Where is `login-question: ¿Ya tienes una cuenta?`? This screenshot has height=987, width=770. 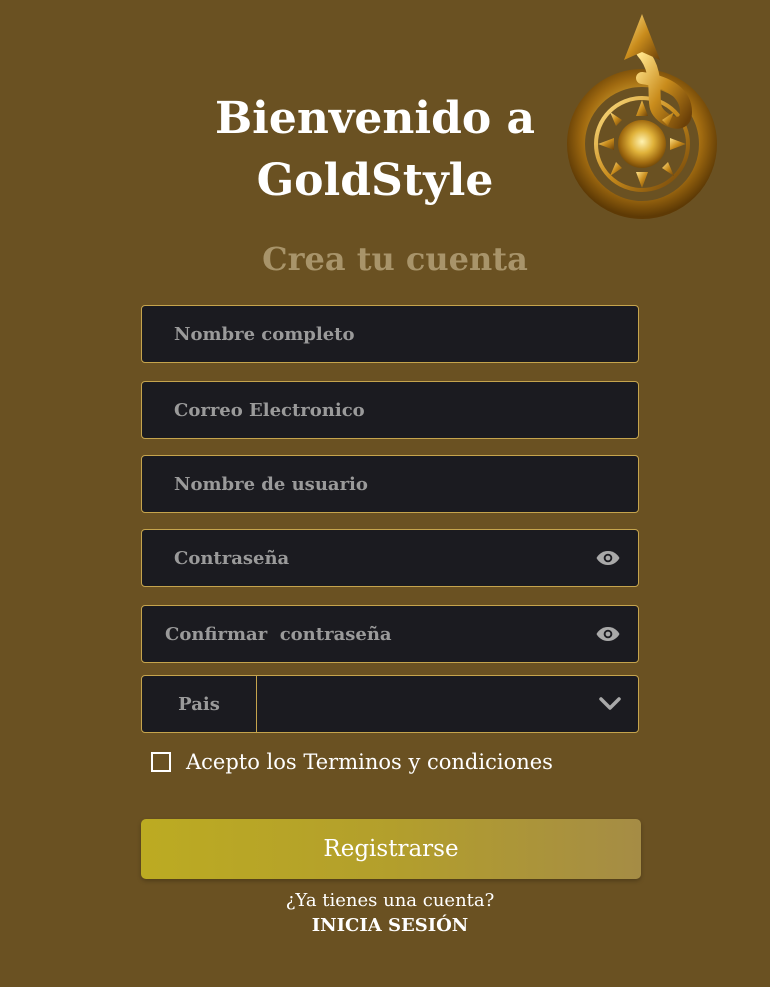 login-question: ¿Ya tienes una cuenta? is located at coordinates (390, 900).